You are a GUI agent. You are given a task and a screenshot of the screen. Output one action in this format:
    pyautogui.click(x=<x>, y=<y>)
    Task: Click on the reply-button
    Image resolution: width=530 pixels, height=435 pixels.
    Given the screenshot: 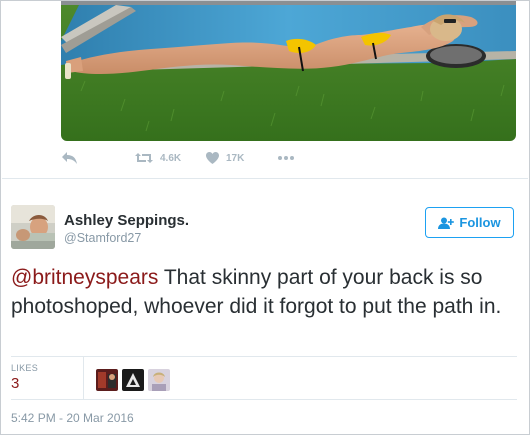 What is the action you would take?
    pyautogui.click(x=69, y=158)
    